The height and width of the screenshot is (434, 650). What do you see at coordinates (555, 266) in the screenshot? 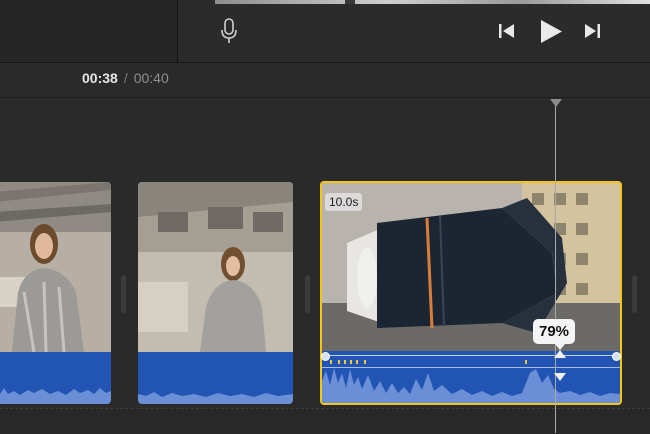
I see `playhead-line` at bounding box center [555, 266].